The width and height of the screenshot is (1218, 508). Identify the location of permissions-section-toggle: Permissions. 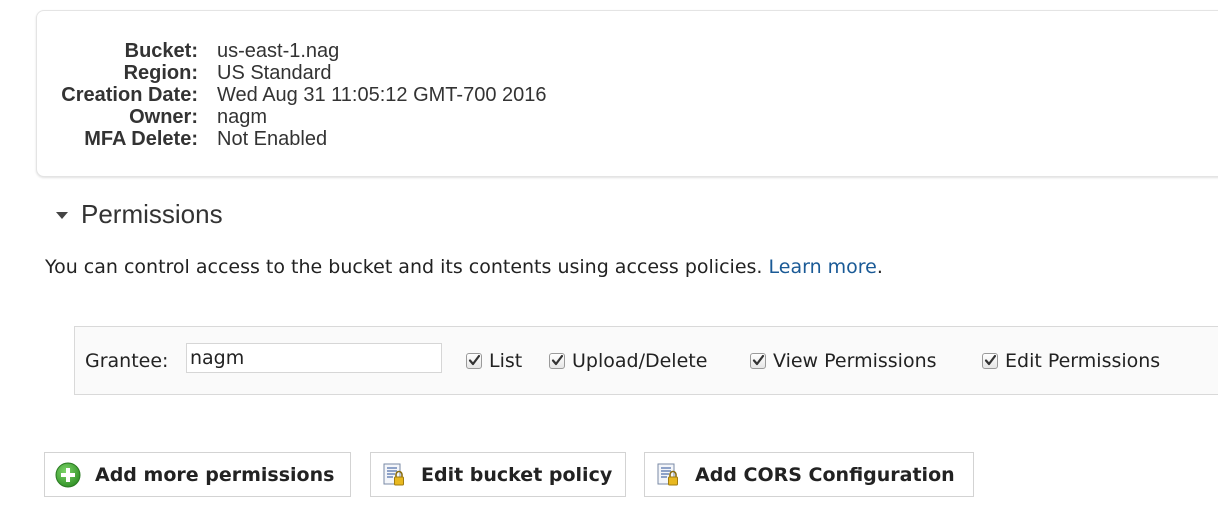
(139, 214).